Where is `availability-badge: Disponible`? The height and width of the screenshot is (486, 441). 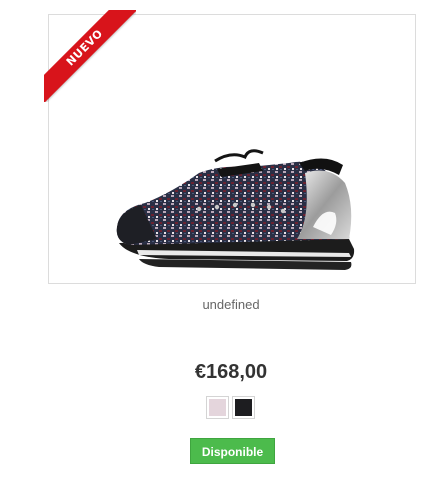 availability-badge: Disponible is located at coordinates (232, 451).